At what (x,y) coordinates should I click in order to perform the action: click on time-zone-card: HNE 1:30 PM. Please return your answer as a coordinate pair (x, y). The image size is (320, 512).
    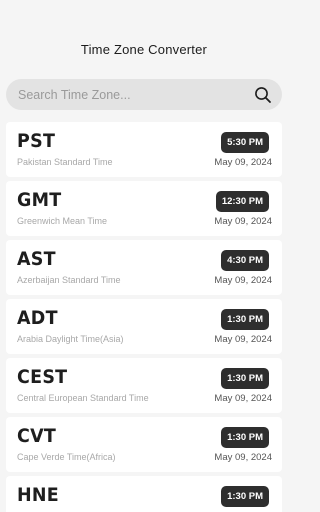
    Looking at the image, I should click on (144, 494).